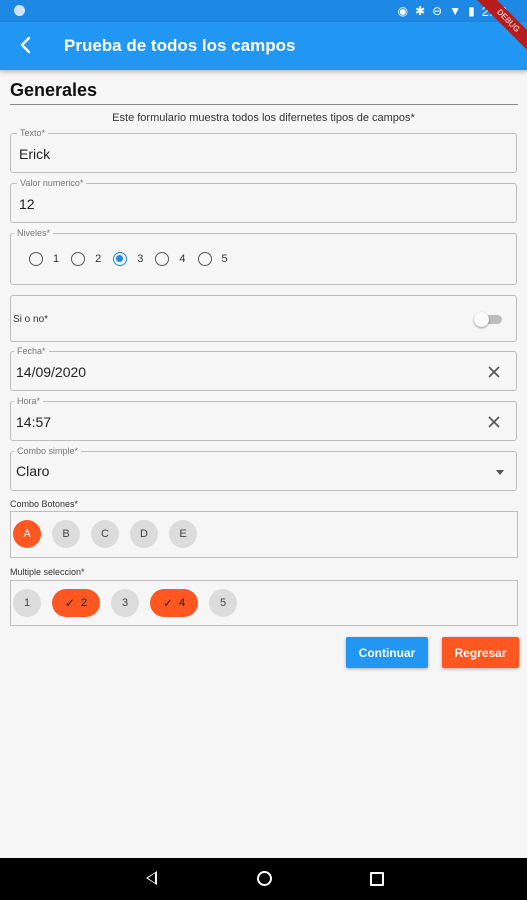 This screenshot has width=527, height=900. I want to click on multi-chip-4-selected: ✓ 4, so click(174, 603).